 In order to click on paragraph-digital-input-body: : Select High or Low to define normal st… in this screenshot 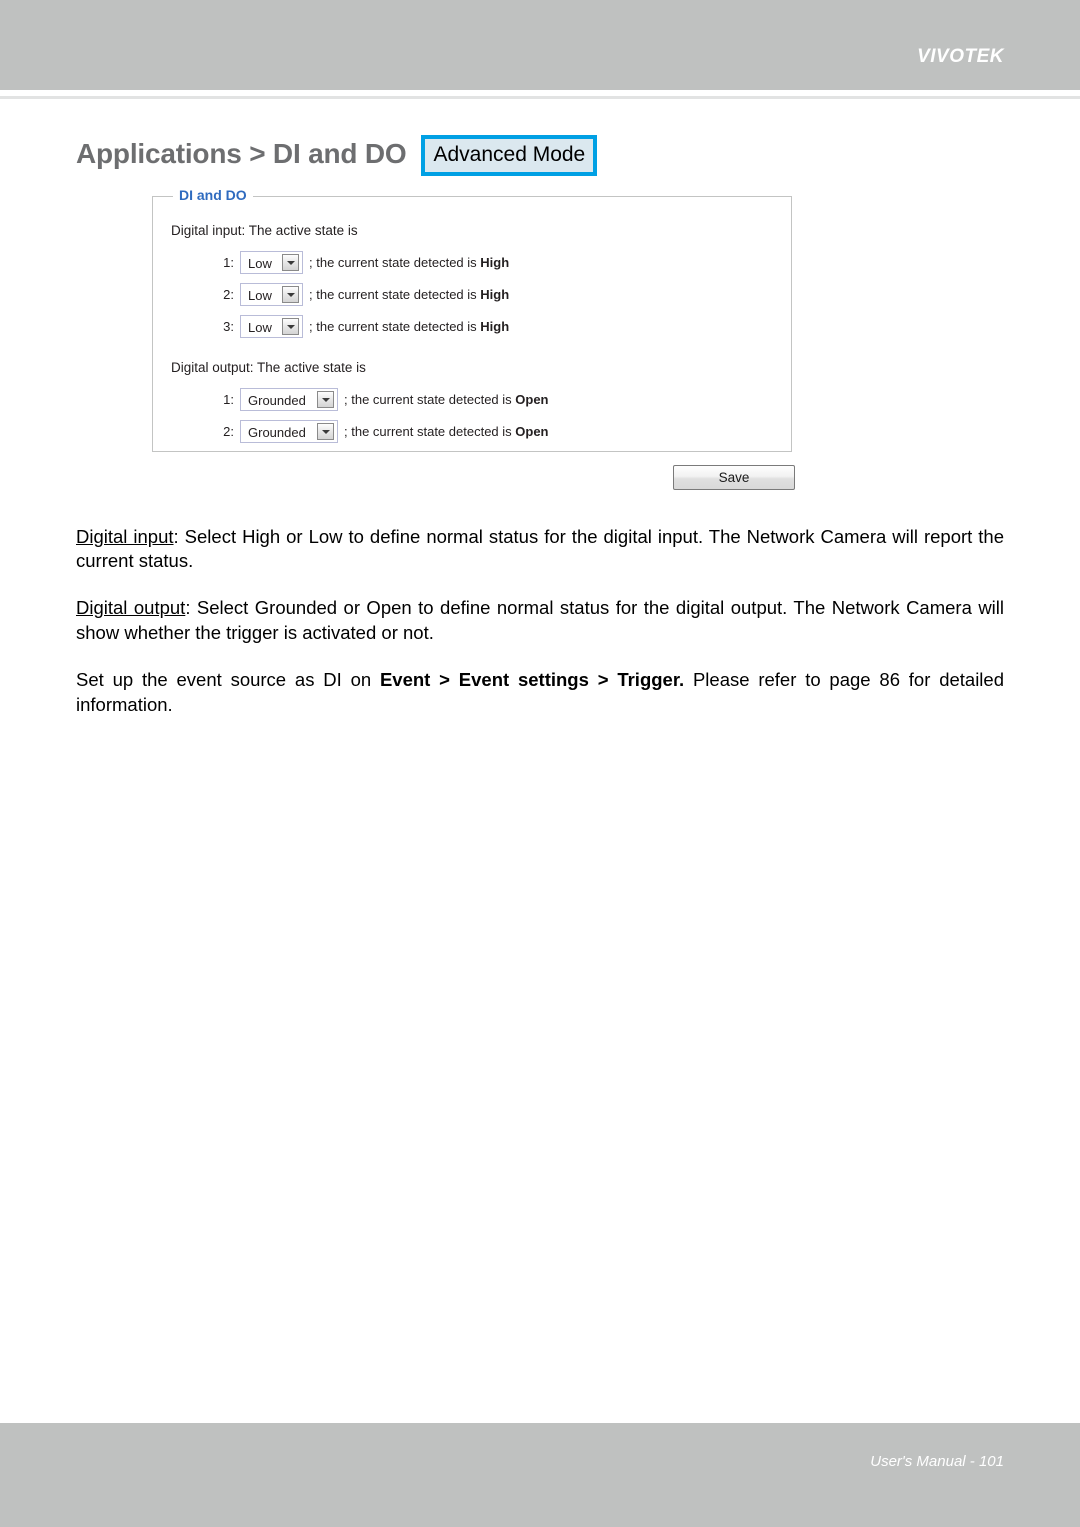, I will do `click(540, 548)`.